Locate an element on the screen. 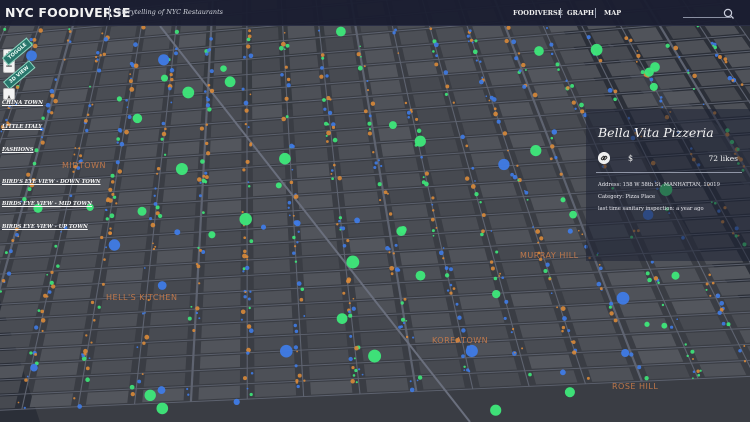 The width and height of the screenshot is (750, 422). sidebar-link-downtown: BIRD'S EYE VIEW - DOWN TOWN is located at coordinates (51, 182).